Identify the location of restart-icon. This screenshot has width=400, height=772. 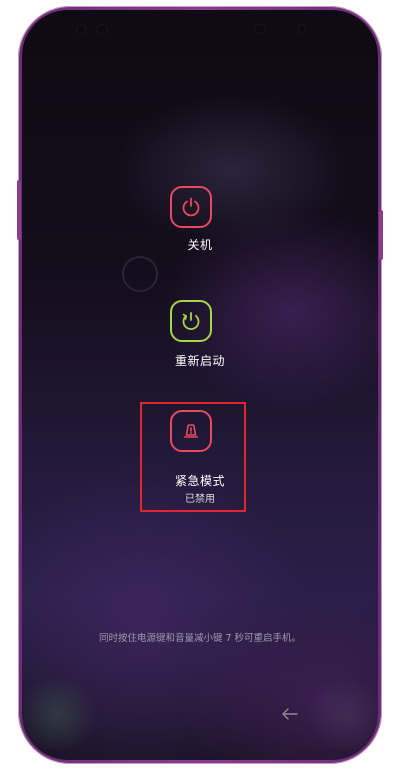
(191, 321).